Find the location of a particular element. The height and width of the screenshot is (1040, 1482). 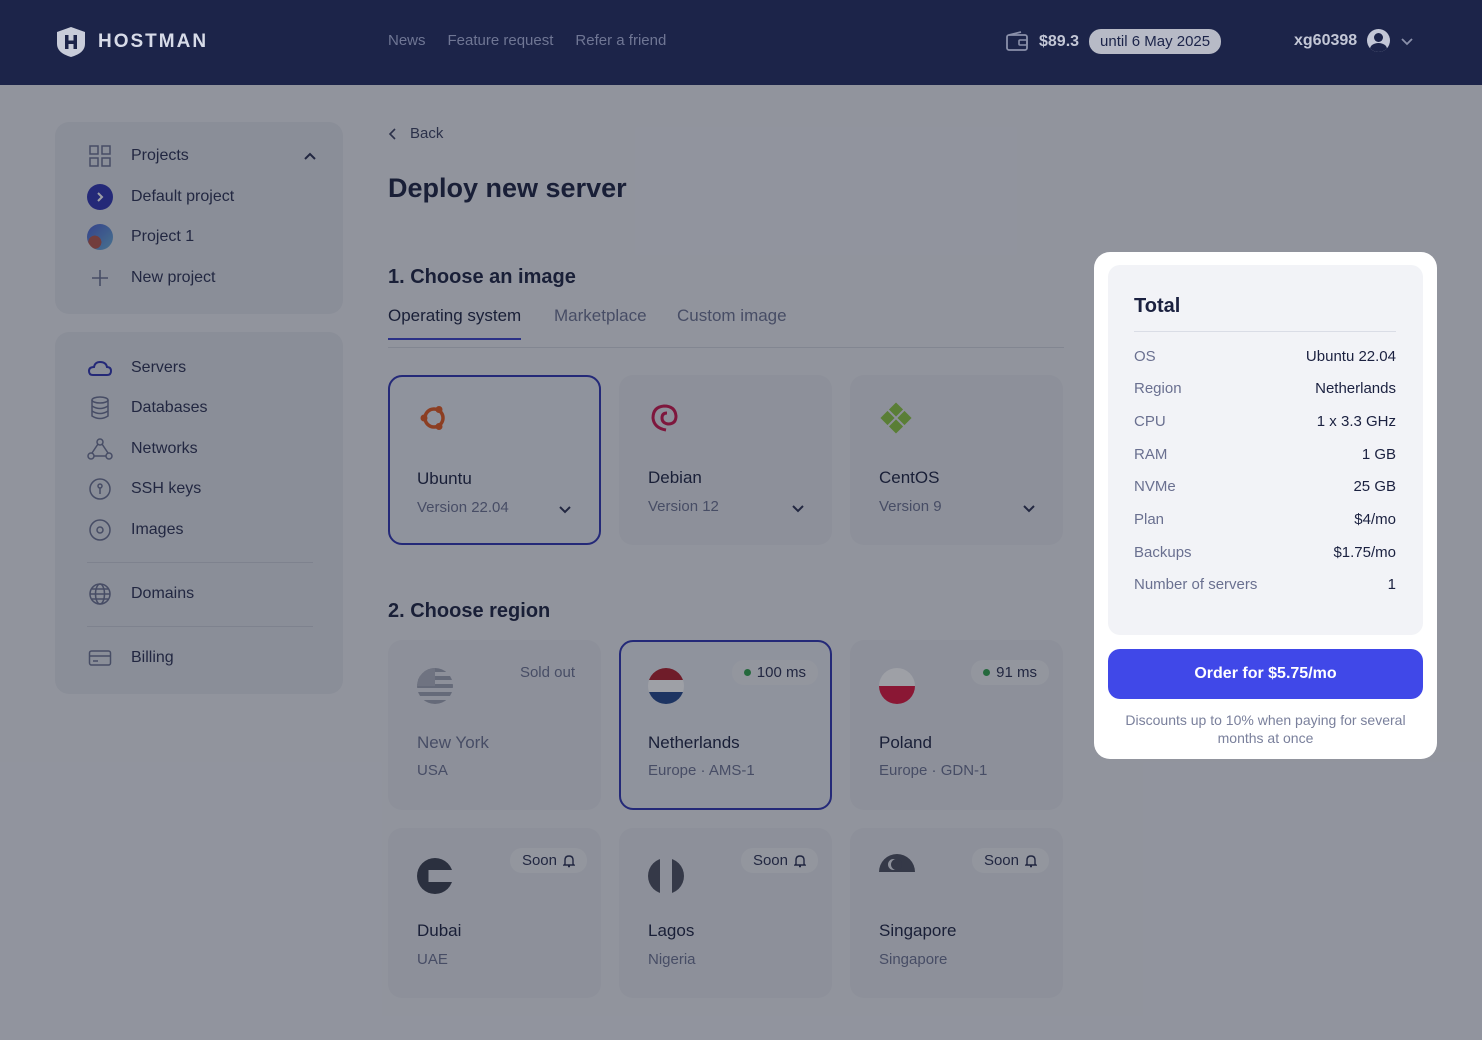

database-icon is located at coordinates (100, 408).